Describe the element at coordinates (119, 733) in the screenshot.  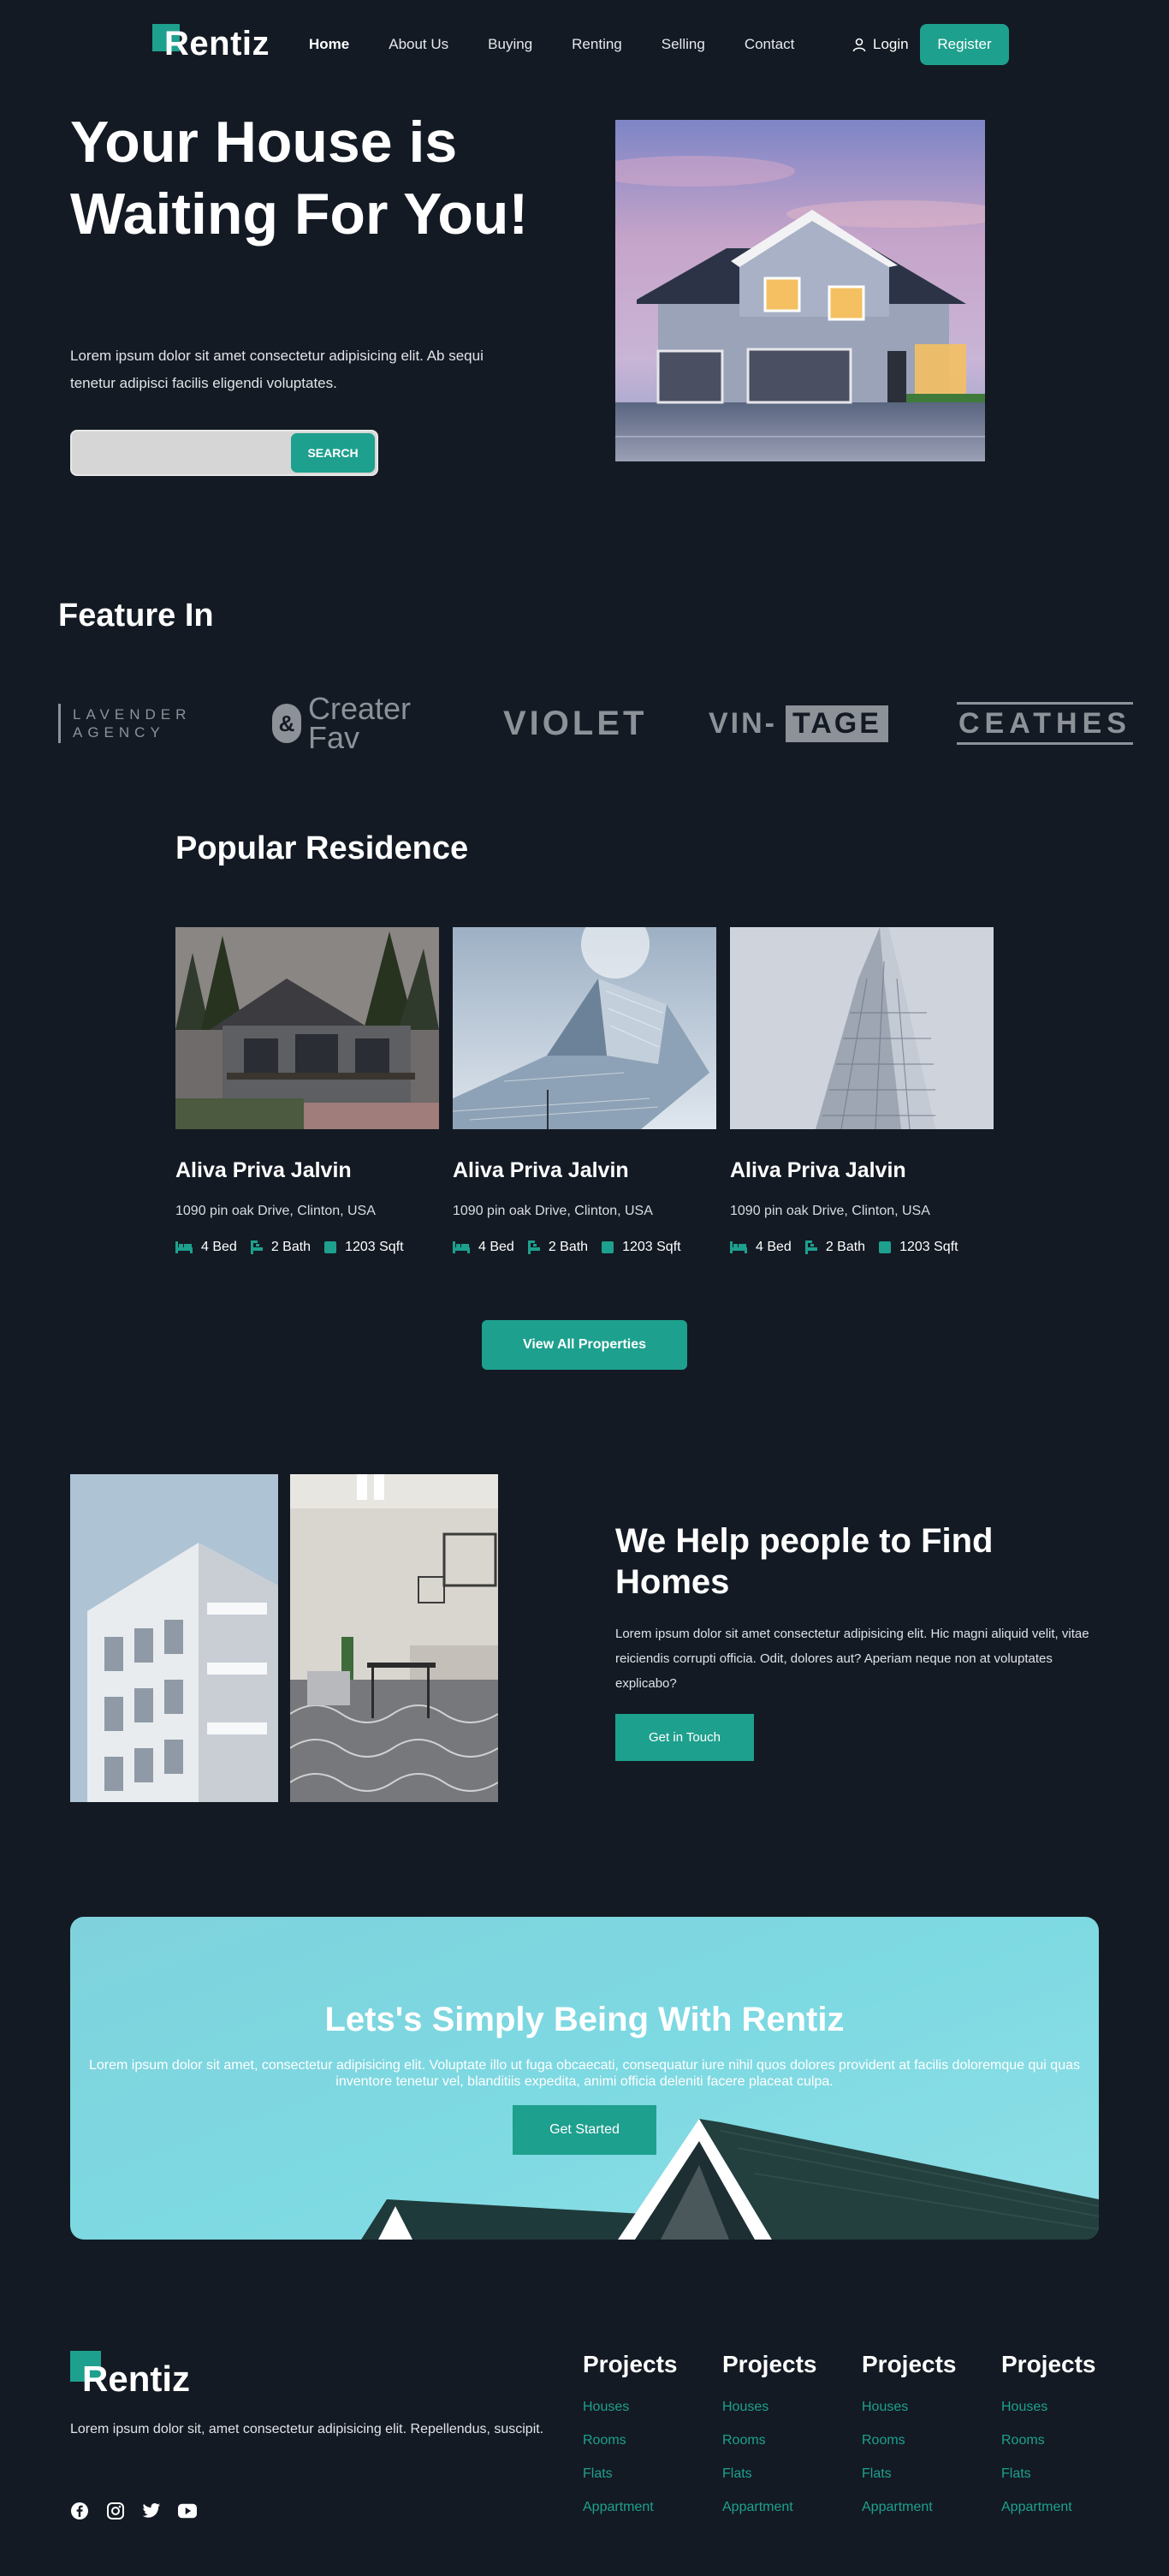
I see `lavender-line2: AGENCY` at that location.